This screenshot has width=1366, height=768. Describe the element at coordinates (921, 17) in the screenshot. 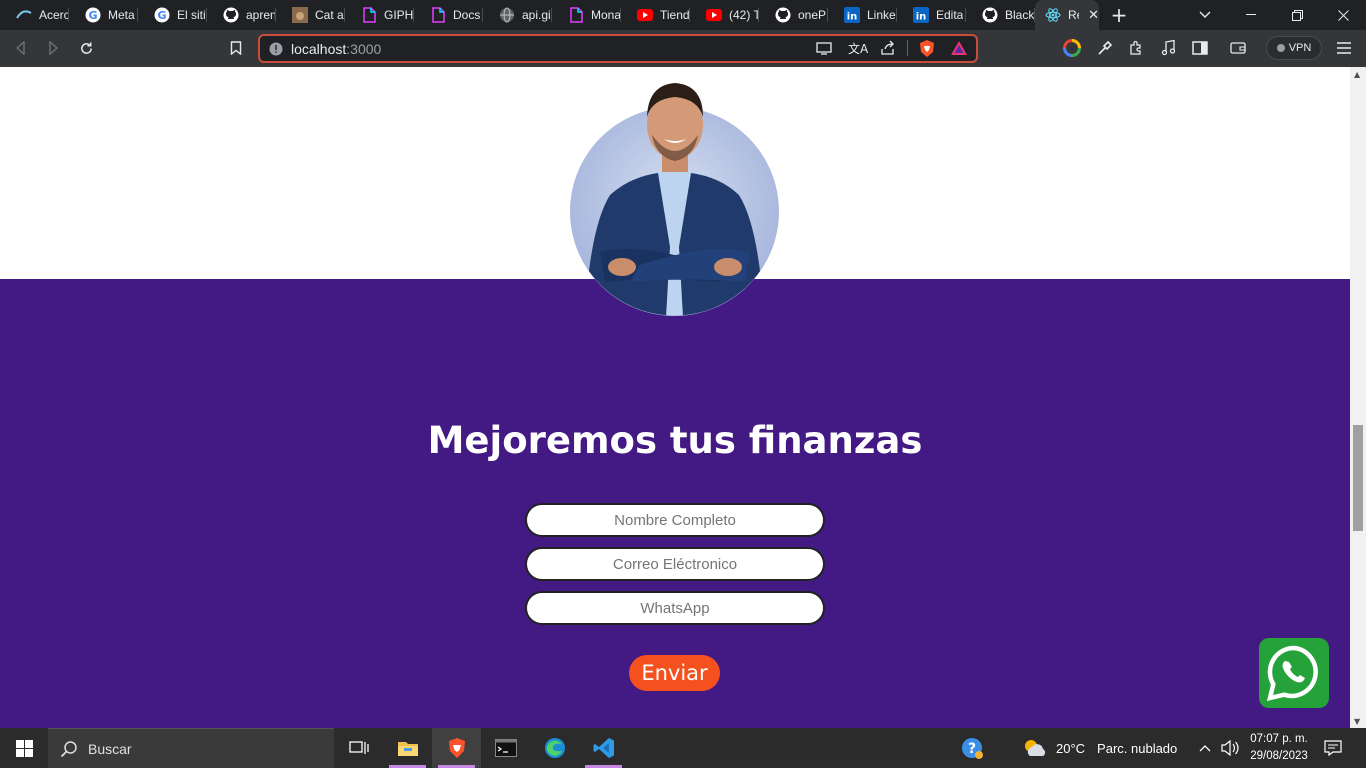

I see `svg-text: in` at that location.